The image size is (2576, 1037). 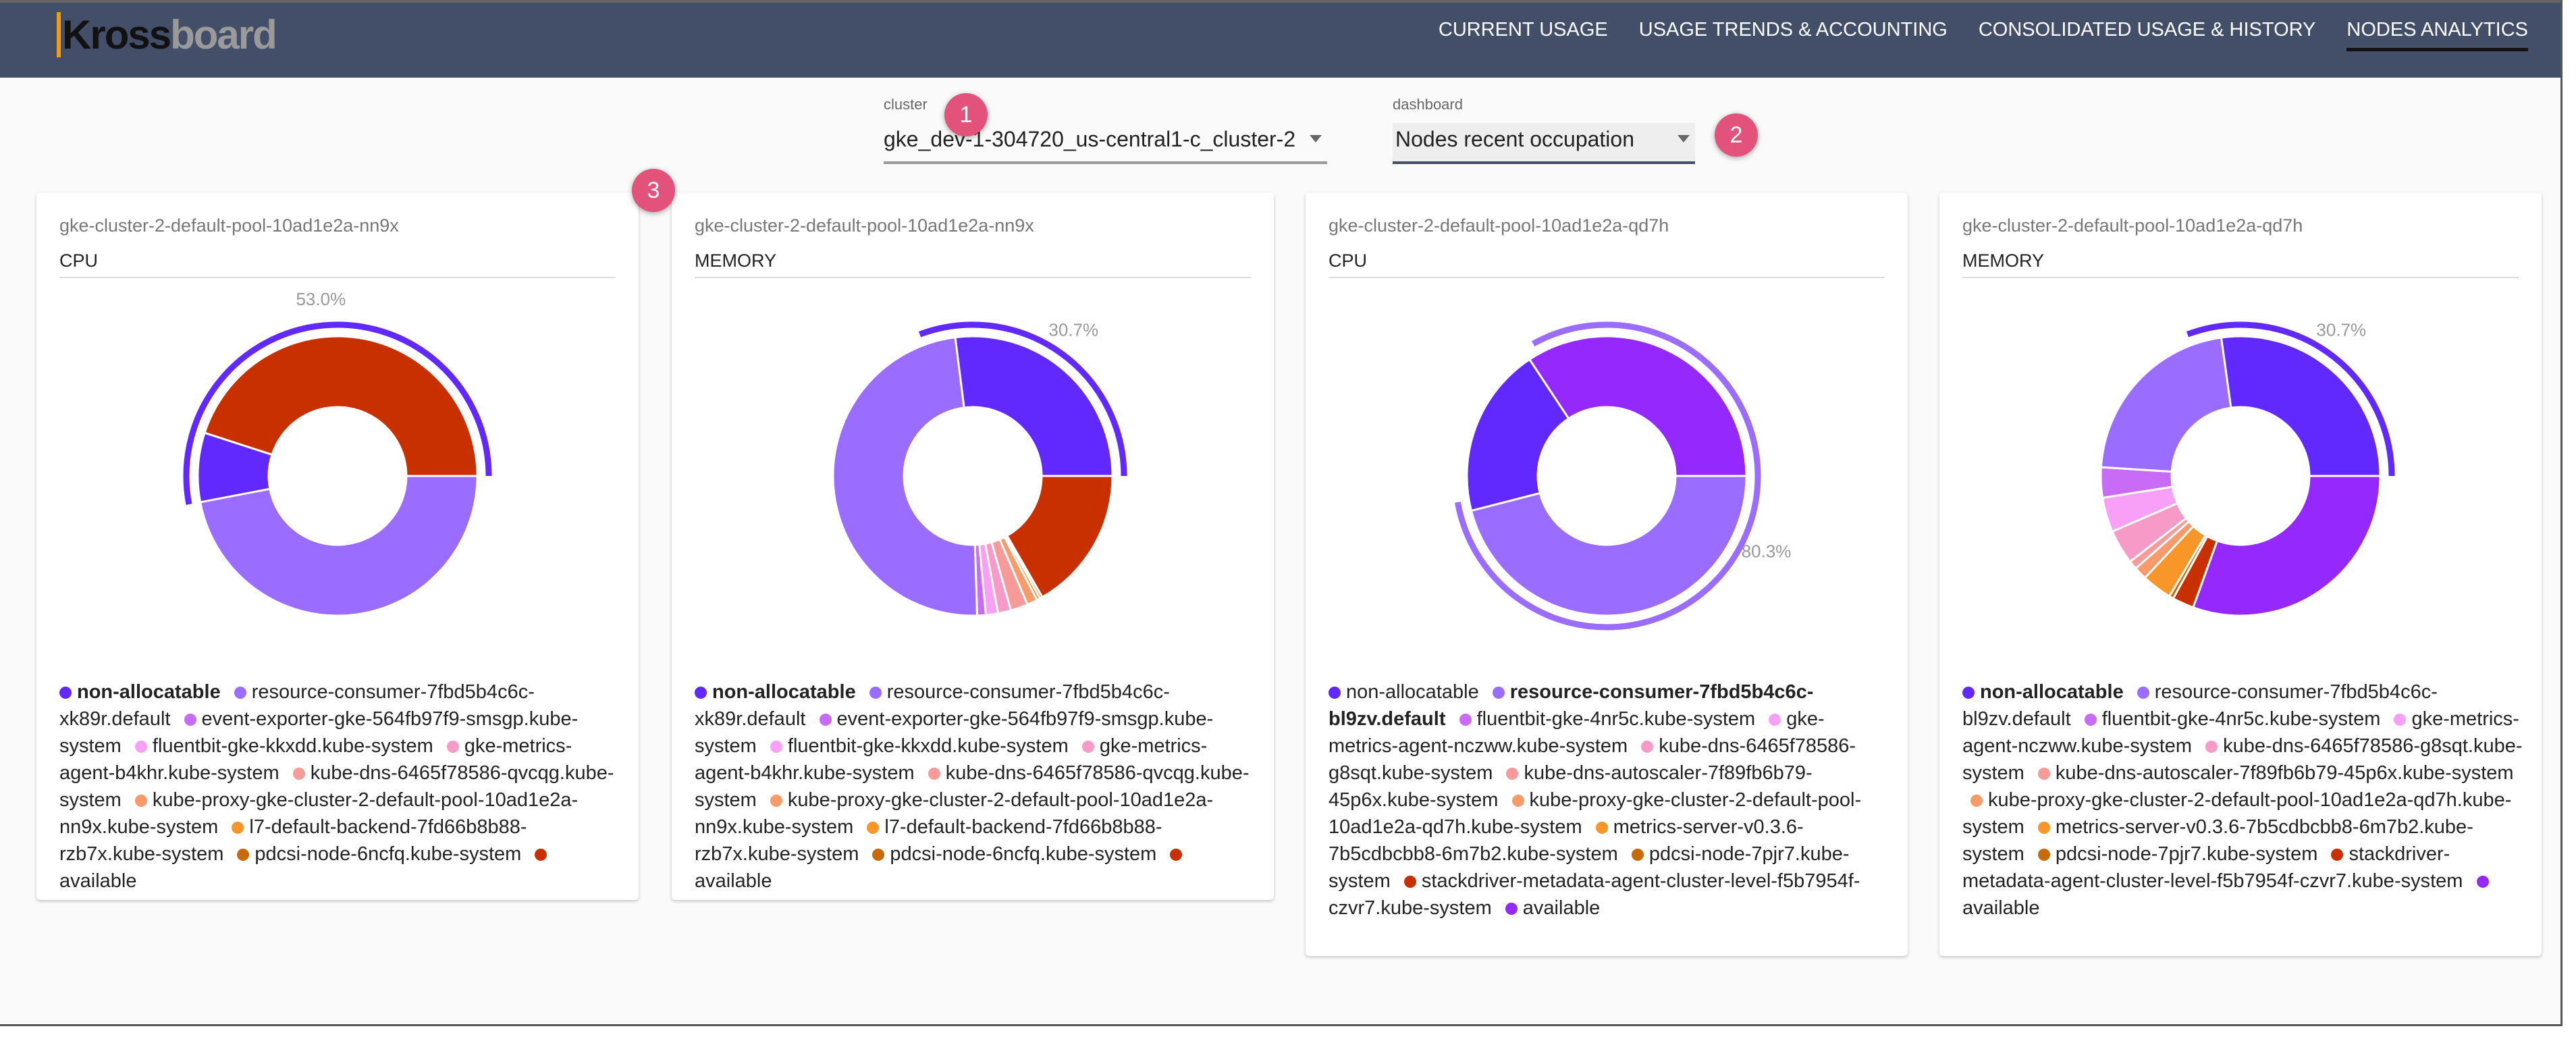 What do you see at coordinates (337, 453) in the screenshot?
I see `donut-chart: 53.0%` at bounding box center [337, 453].